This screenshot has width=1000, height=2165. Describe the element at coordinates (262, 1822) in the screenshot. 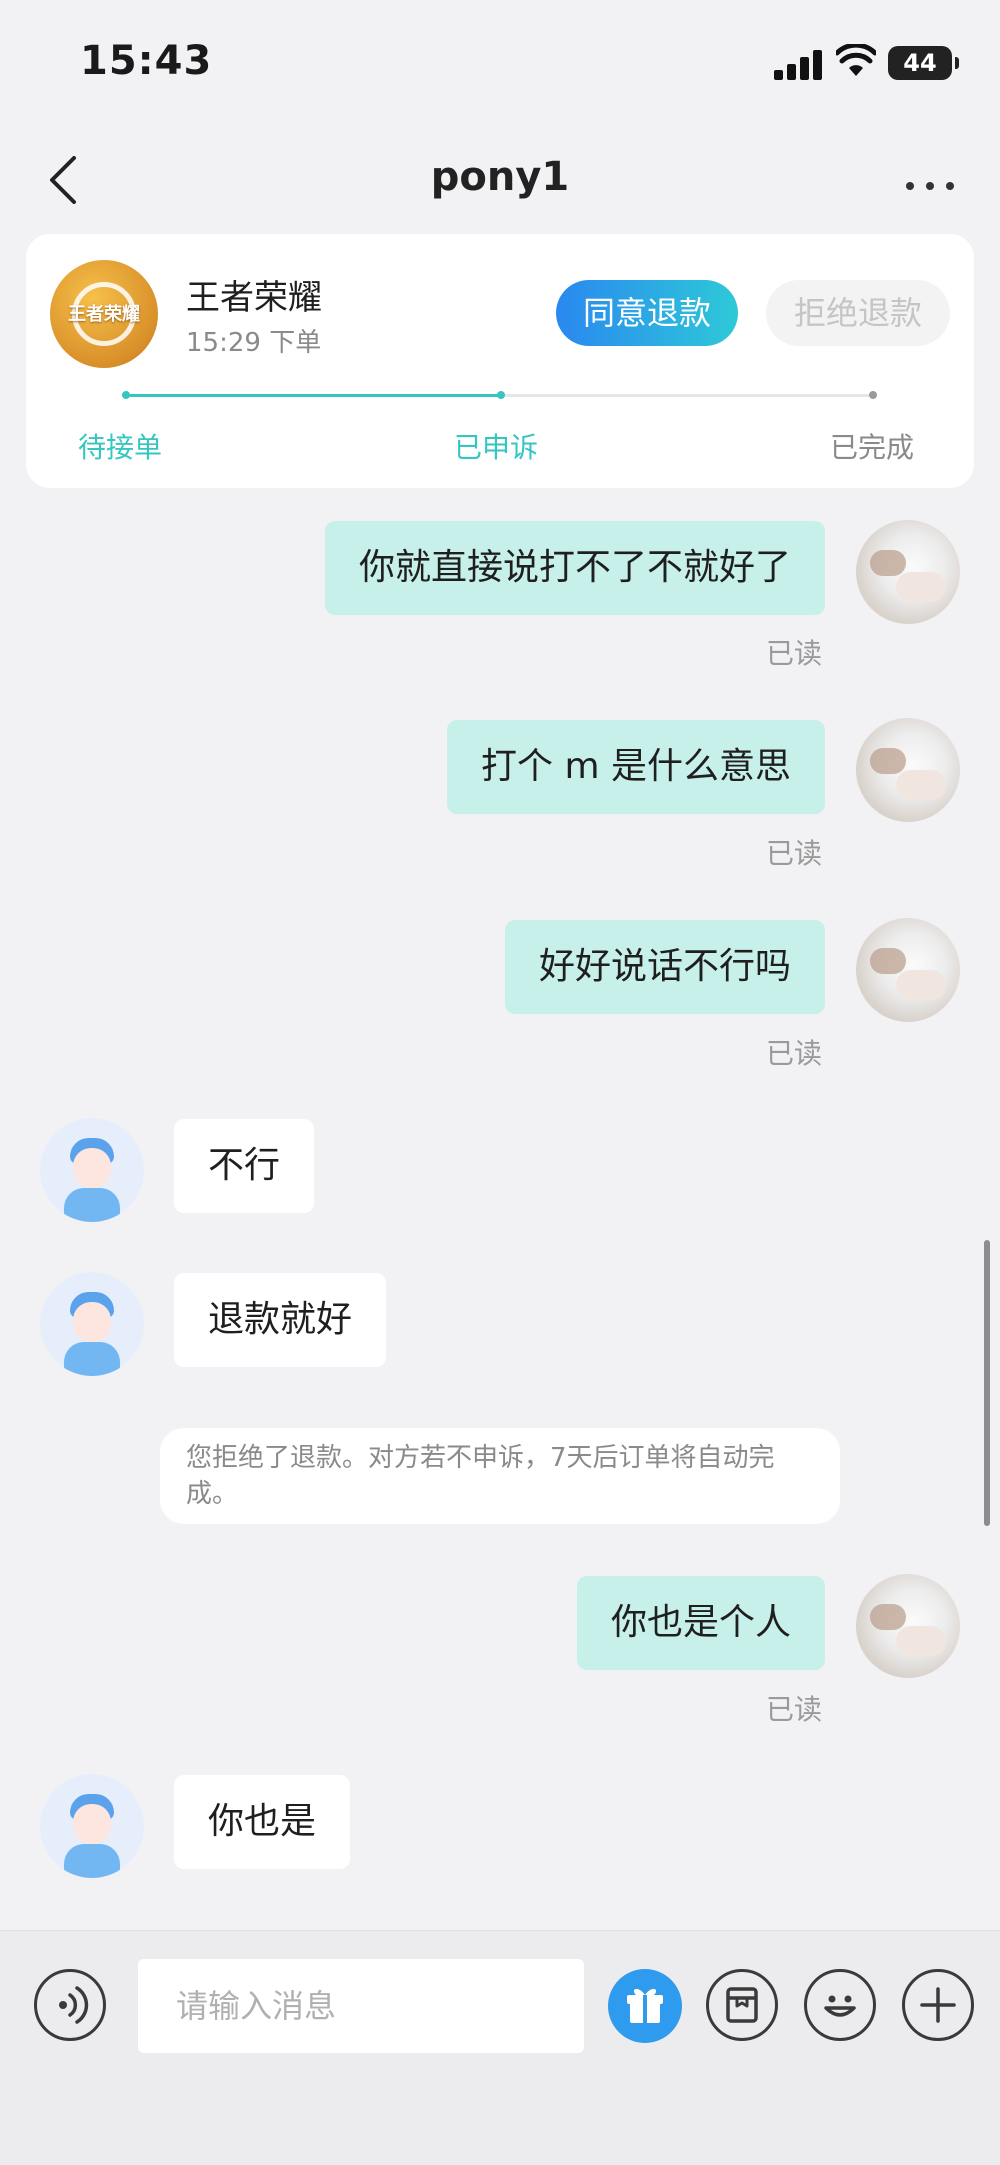

I see `message-bubble-in: 你也是` at that location.